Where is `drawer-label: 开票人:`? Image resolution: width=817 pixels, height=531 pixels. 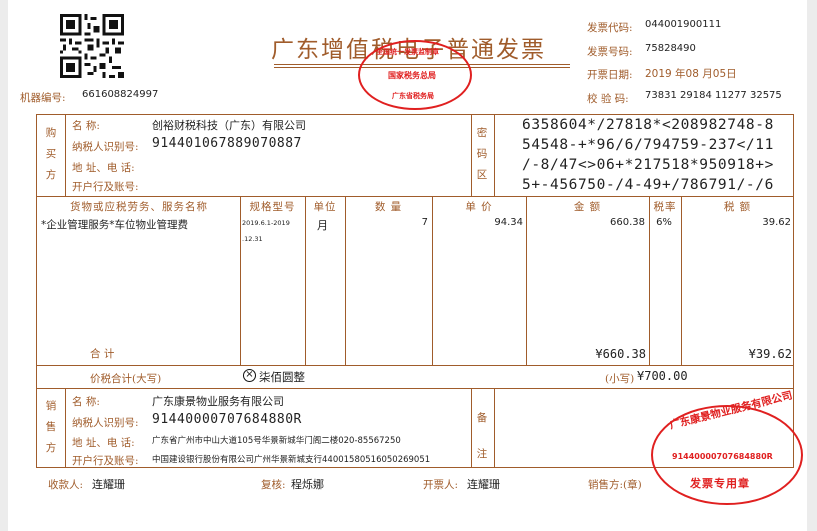 drawer-label: 开票人: is located at coordinates (441, 485).